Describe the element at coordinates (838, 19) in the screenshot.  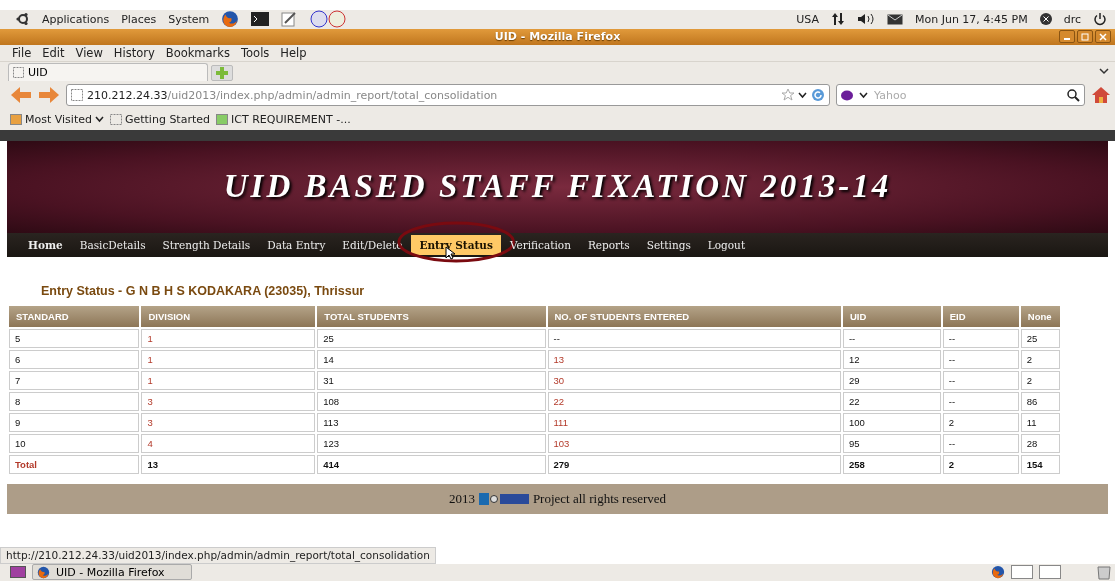
I see `network-icon` at that location.